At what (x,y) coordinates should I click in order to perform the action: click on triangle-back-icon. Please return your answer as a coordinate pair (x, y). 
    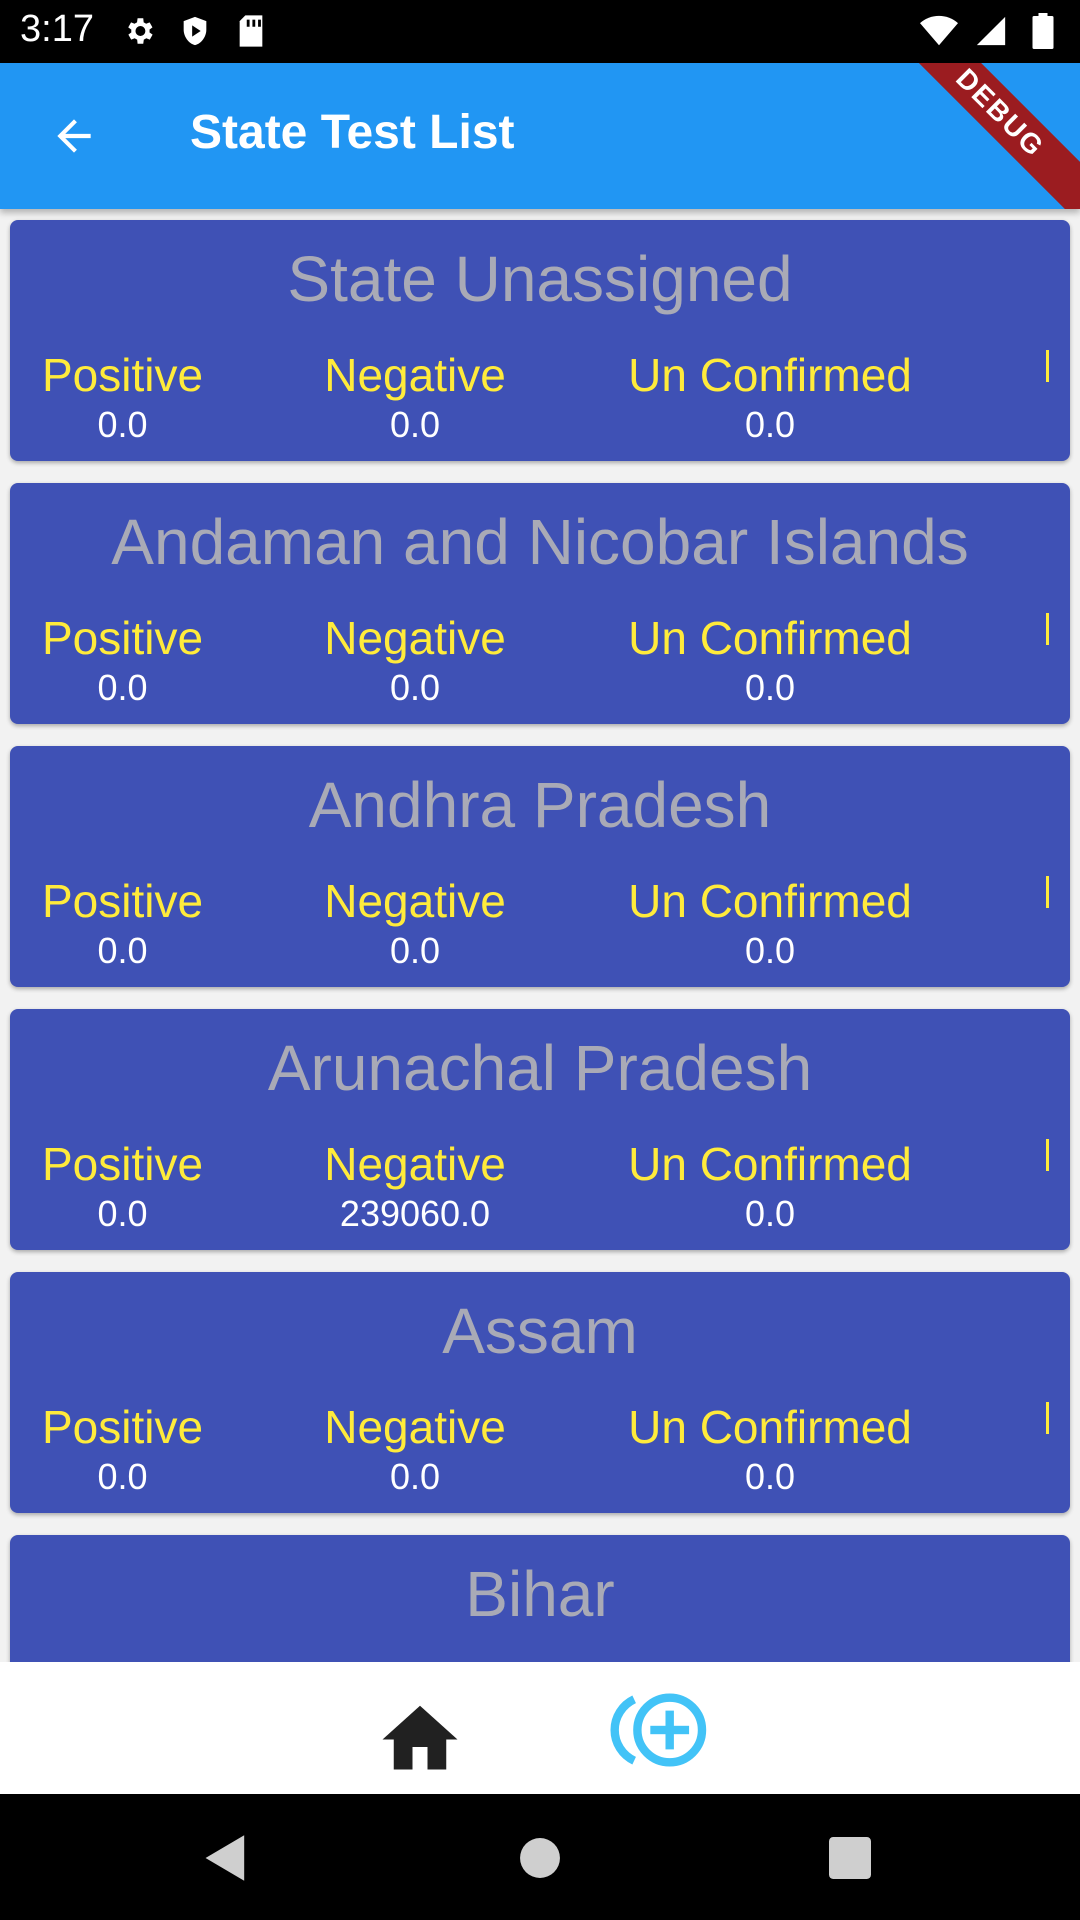
    Looking at the image, I should click on (225, 1858).